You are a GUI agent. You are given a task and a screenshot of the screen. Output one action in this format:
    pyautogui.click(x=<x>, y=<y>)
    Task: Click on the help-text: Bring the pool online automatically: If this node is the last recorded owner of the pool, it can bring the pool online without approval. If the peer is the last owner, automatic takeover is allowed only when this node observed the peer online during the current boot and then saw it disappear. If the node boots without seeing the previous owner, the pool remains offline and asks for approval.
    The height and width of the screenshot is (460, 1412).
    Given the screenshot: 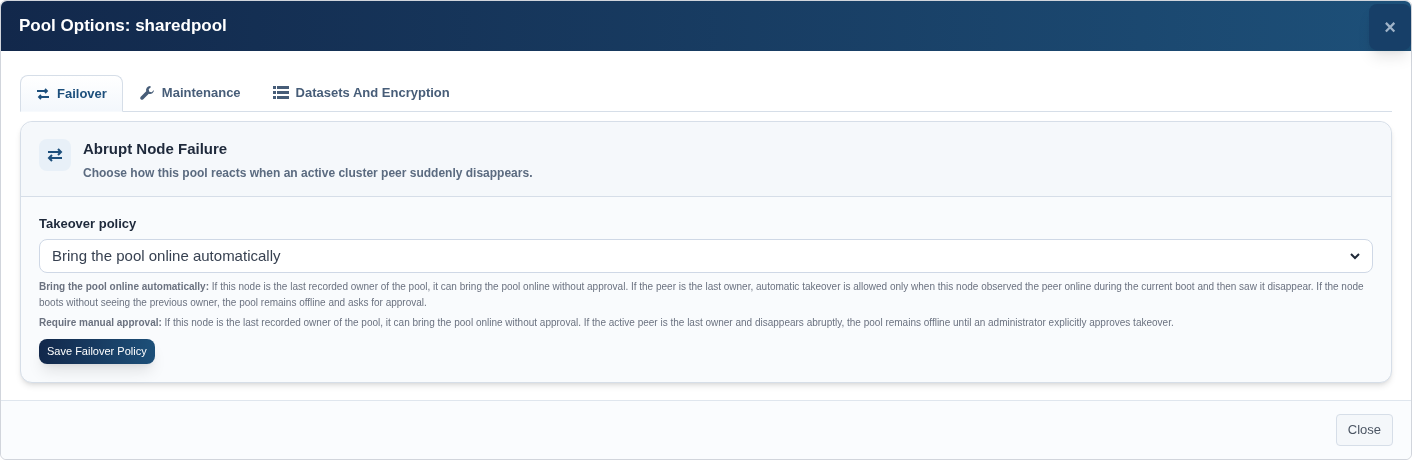 What is the action you would take?
    pyautogui.click(x=702, y=295)
    